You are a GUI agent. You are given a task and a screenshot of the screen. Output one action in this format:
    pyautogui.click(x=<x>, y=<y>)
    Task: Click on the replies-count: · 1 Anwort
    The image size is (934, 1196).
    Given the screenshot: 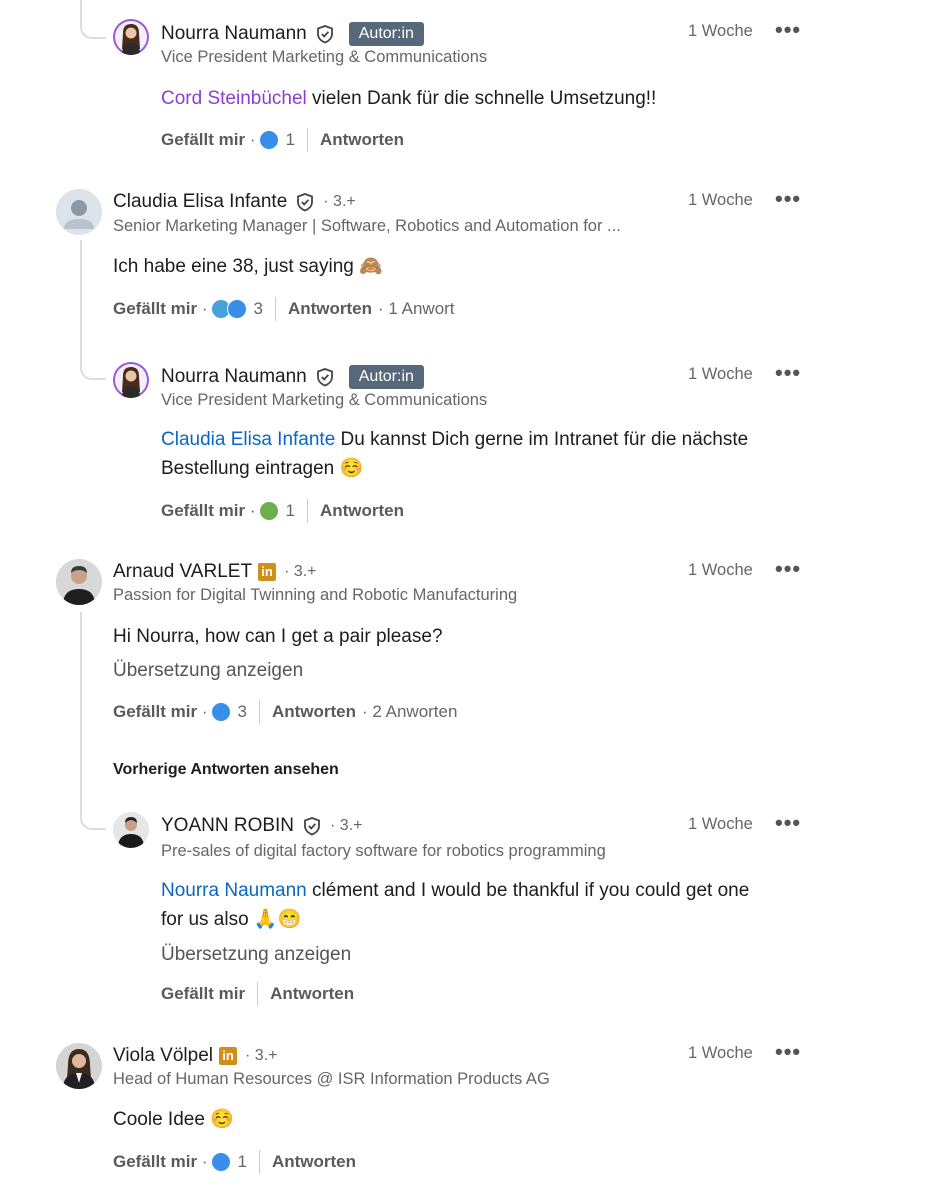 What is the action you would take?
    pyautogui.click(x=416, y=309)
    